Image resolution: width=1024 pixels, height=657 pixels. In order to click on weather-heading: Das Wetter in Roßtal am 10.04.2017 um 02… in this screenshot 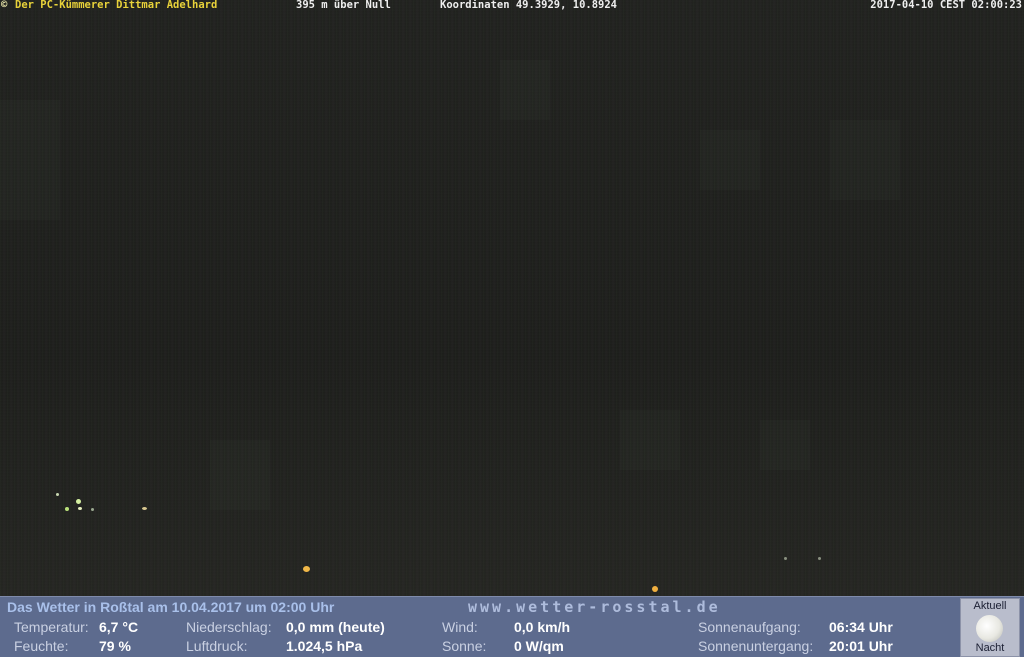, I will do `click(171, 607)`.